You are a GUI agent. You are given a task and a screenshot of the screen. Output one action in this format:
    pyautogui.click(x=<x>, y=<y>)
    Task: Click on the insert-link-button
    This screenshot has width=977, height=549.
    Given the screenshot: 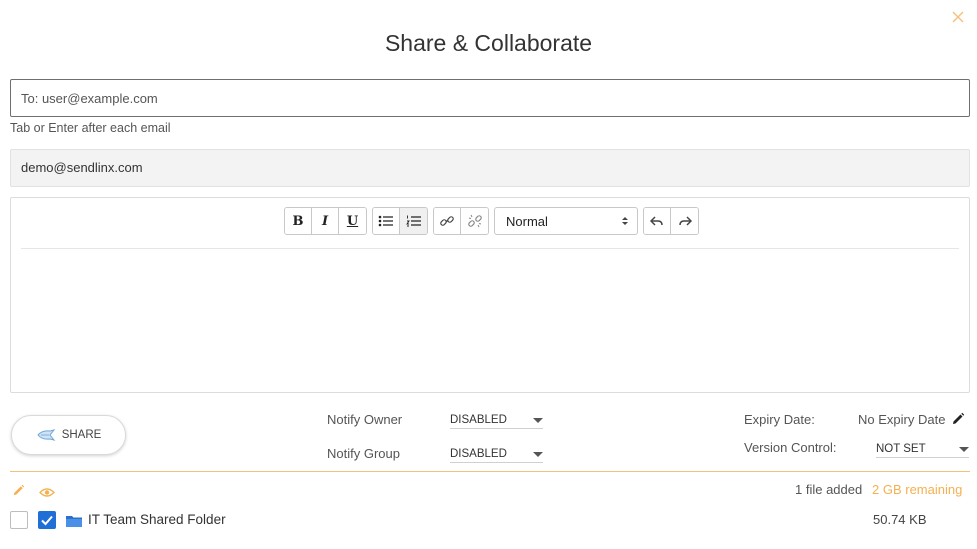 What is the action you would take?
    pyautogui.click(x=447, y=221)
    